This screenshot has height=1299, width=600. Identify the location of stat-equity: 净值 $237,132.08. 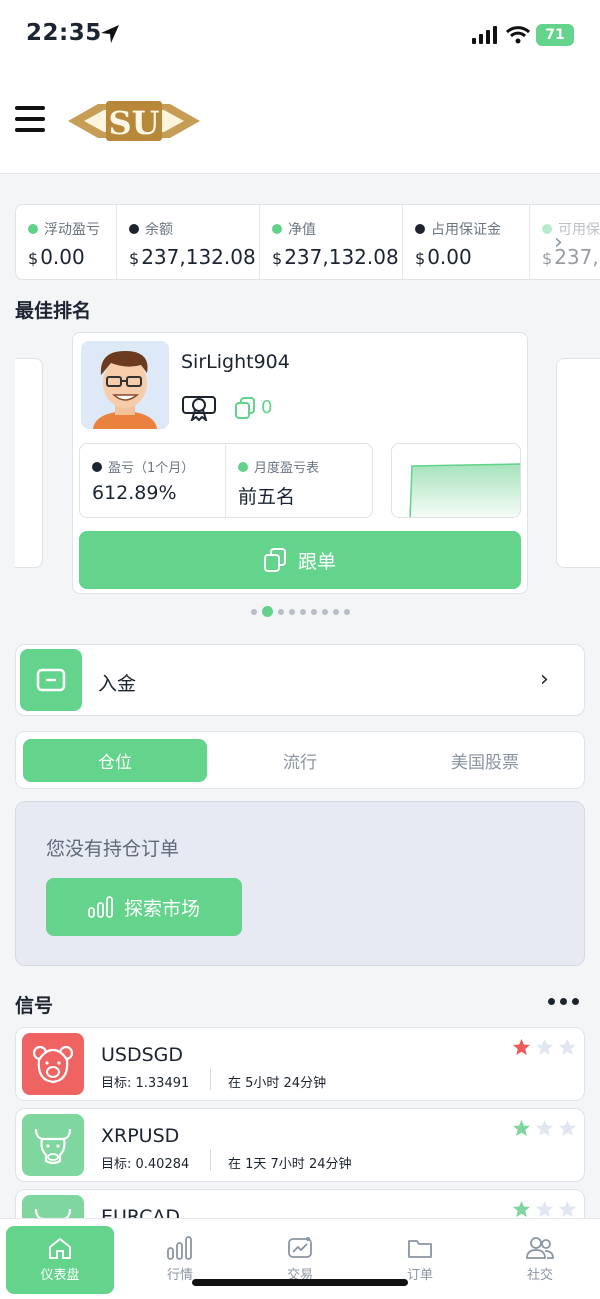
(331, 242).